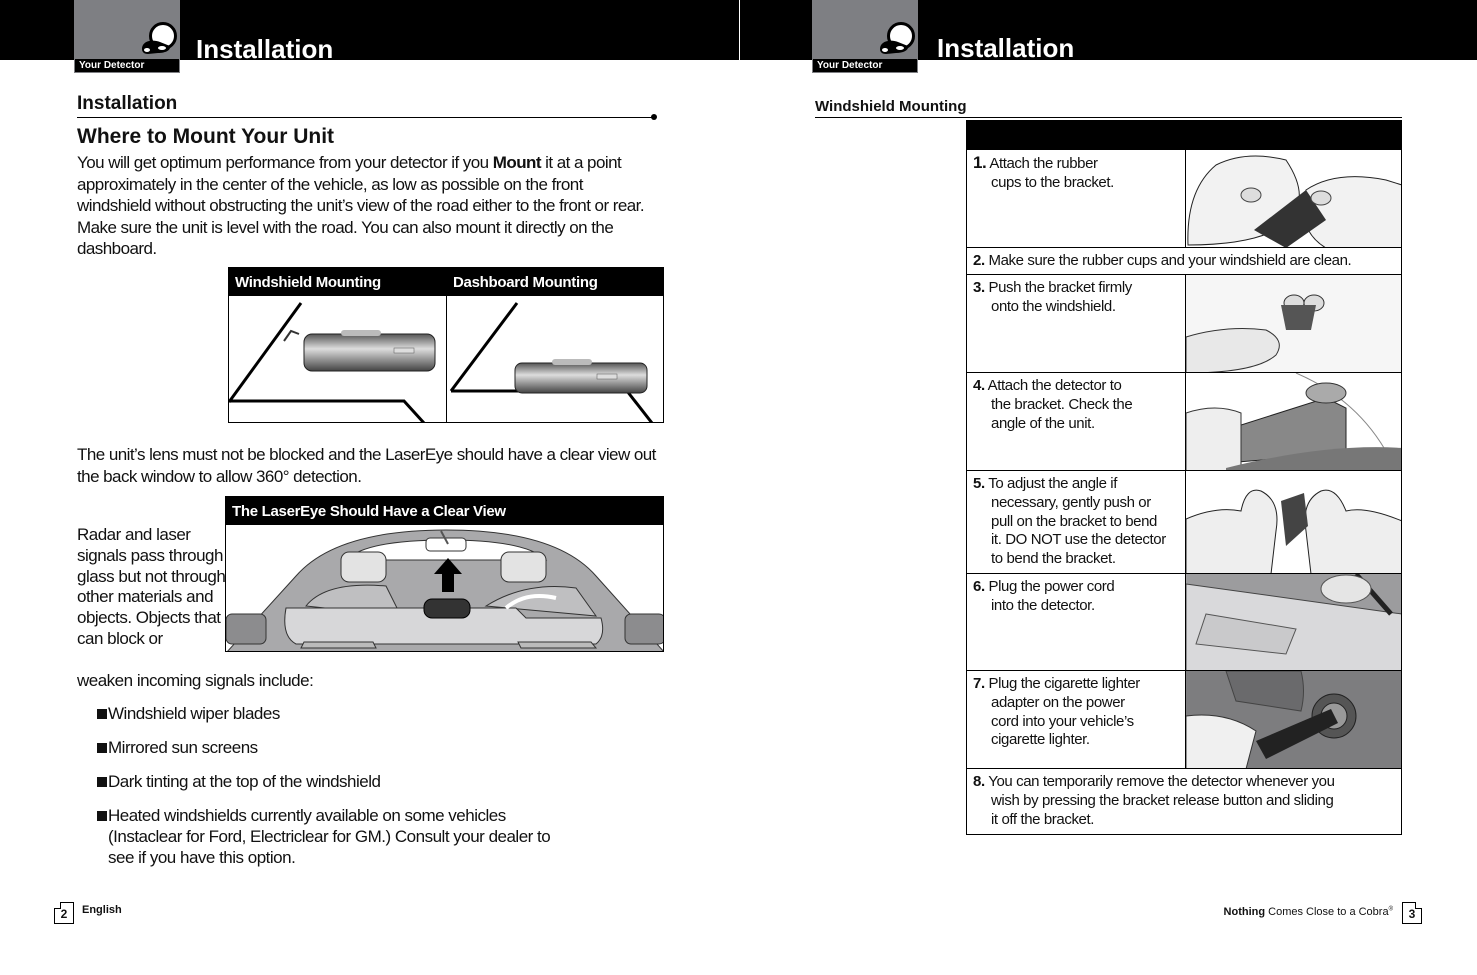 This screenshot has height=975, width=1477. I want to click on divider-dot, so click(654, 117).